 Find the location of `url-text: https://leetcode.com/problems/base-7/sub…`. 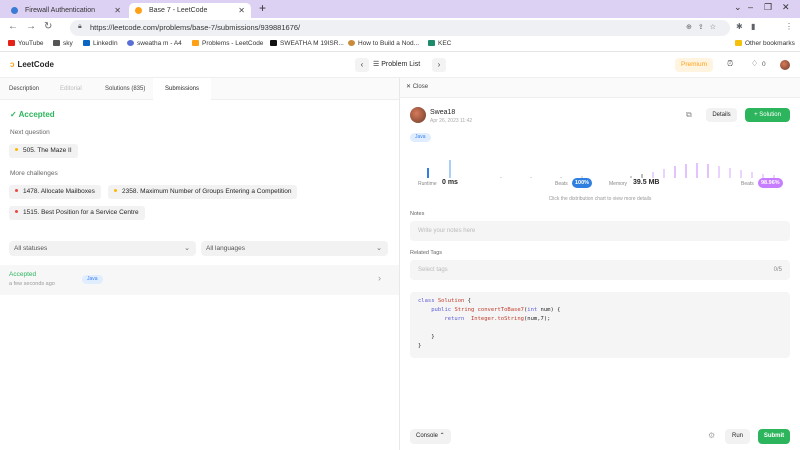

url-text: https://leetcode.com/problems/base-7/sub… is located at coordinates (195, 27).